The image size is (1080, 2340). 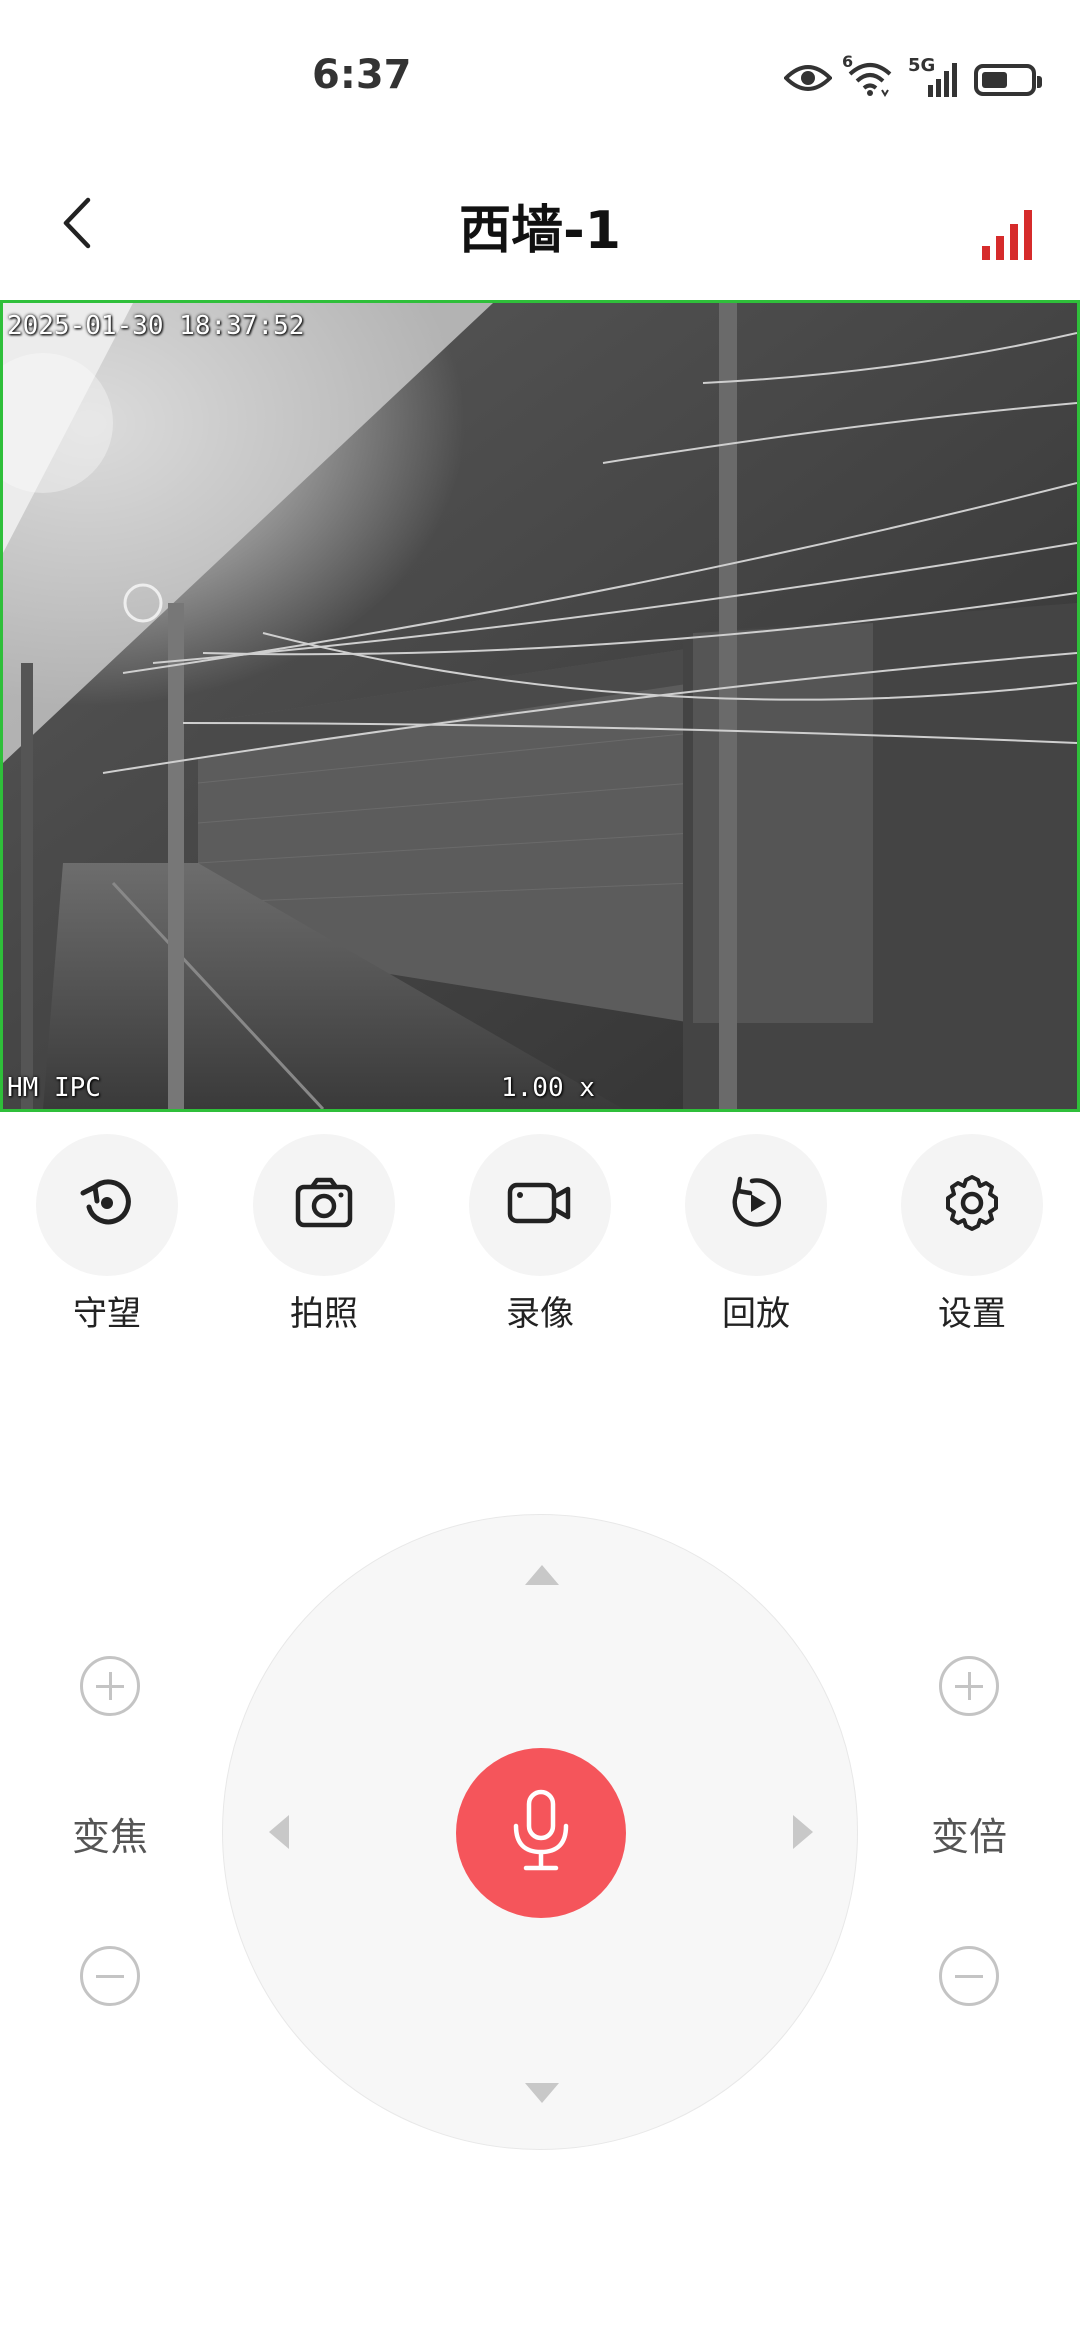 I want to click on zoom-minus-button, so click(x=969, y=1976).